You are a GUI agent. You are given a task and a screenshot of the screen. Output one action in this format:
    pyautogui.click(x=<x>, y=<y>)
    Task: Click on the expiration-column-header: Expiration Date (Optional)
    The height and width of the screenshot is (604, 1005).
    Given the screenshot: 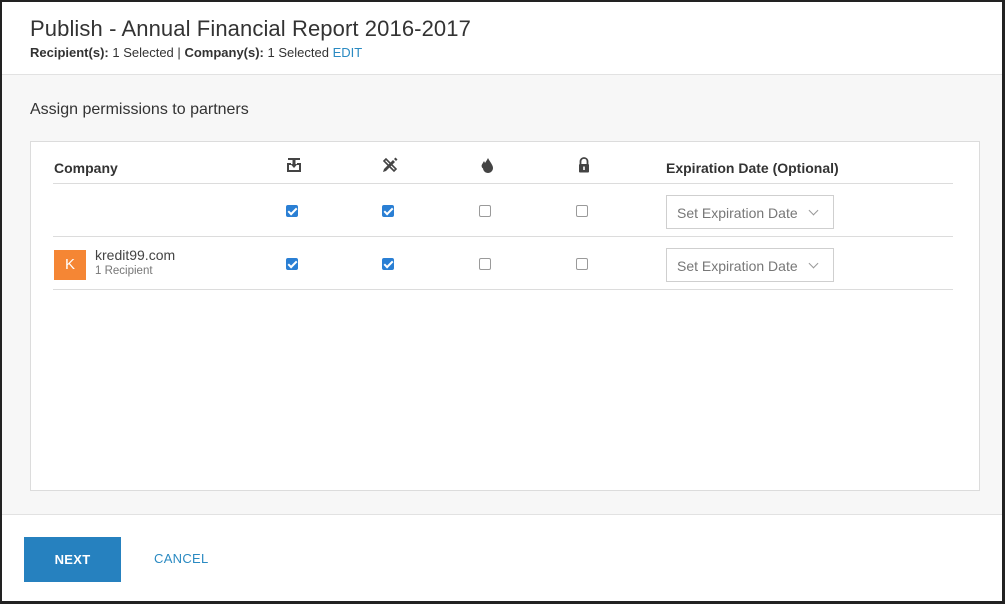 What is the action you would take?
    pyautogui.click(x=752, y=168)
    